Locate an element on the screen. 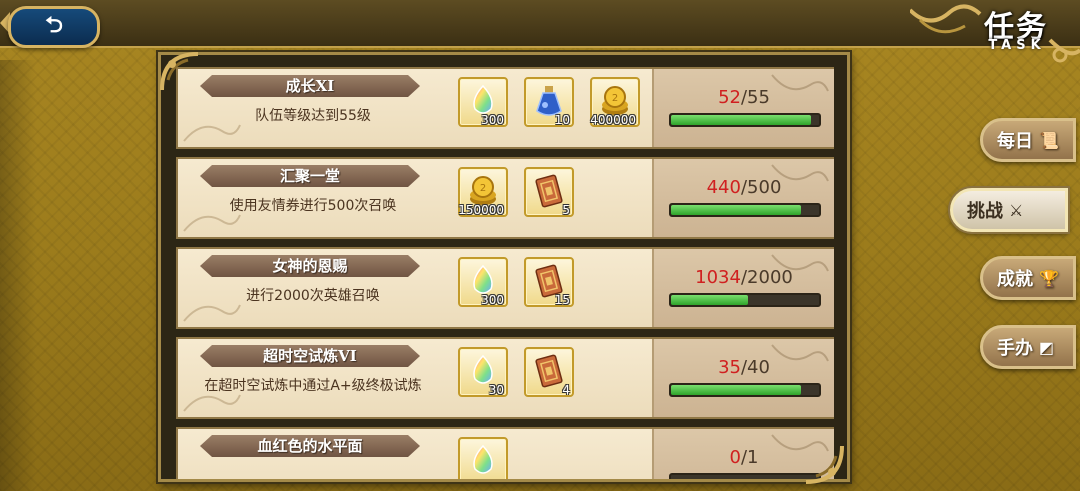 The image size is (1080, 491). tab-challenge: 挑战 ⚔ is located at coordinates (1009, 210).